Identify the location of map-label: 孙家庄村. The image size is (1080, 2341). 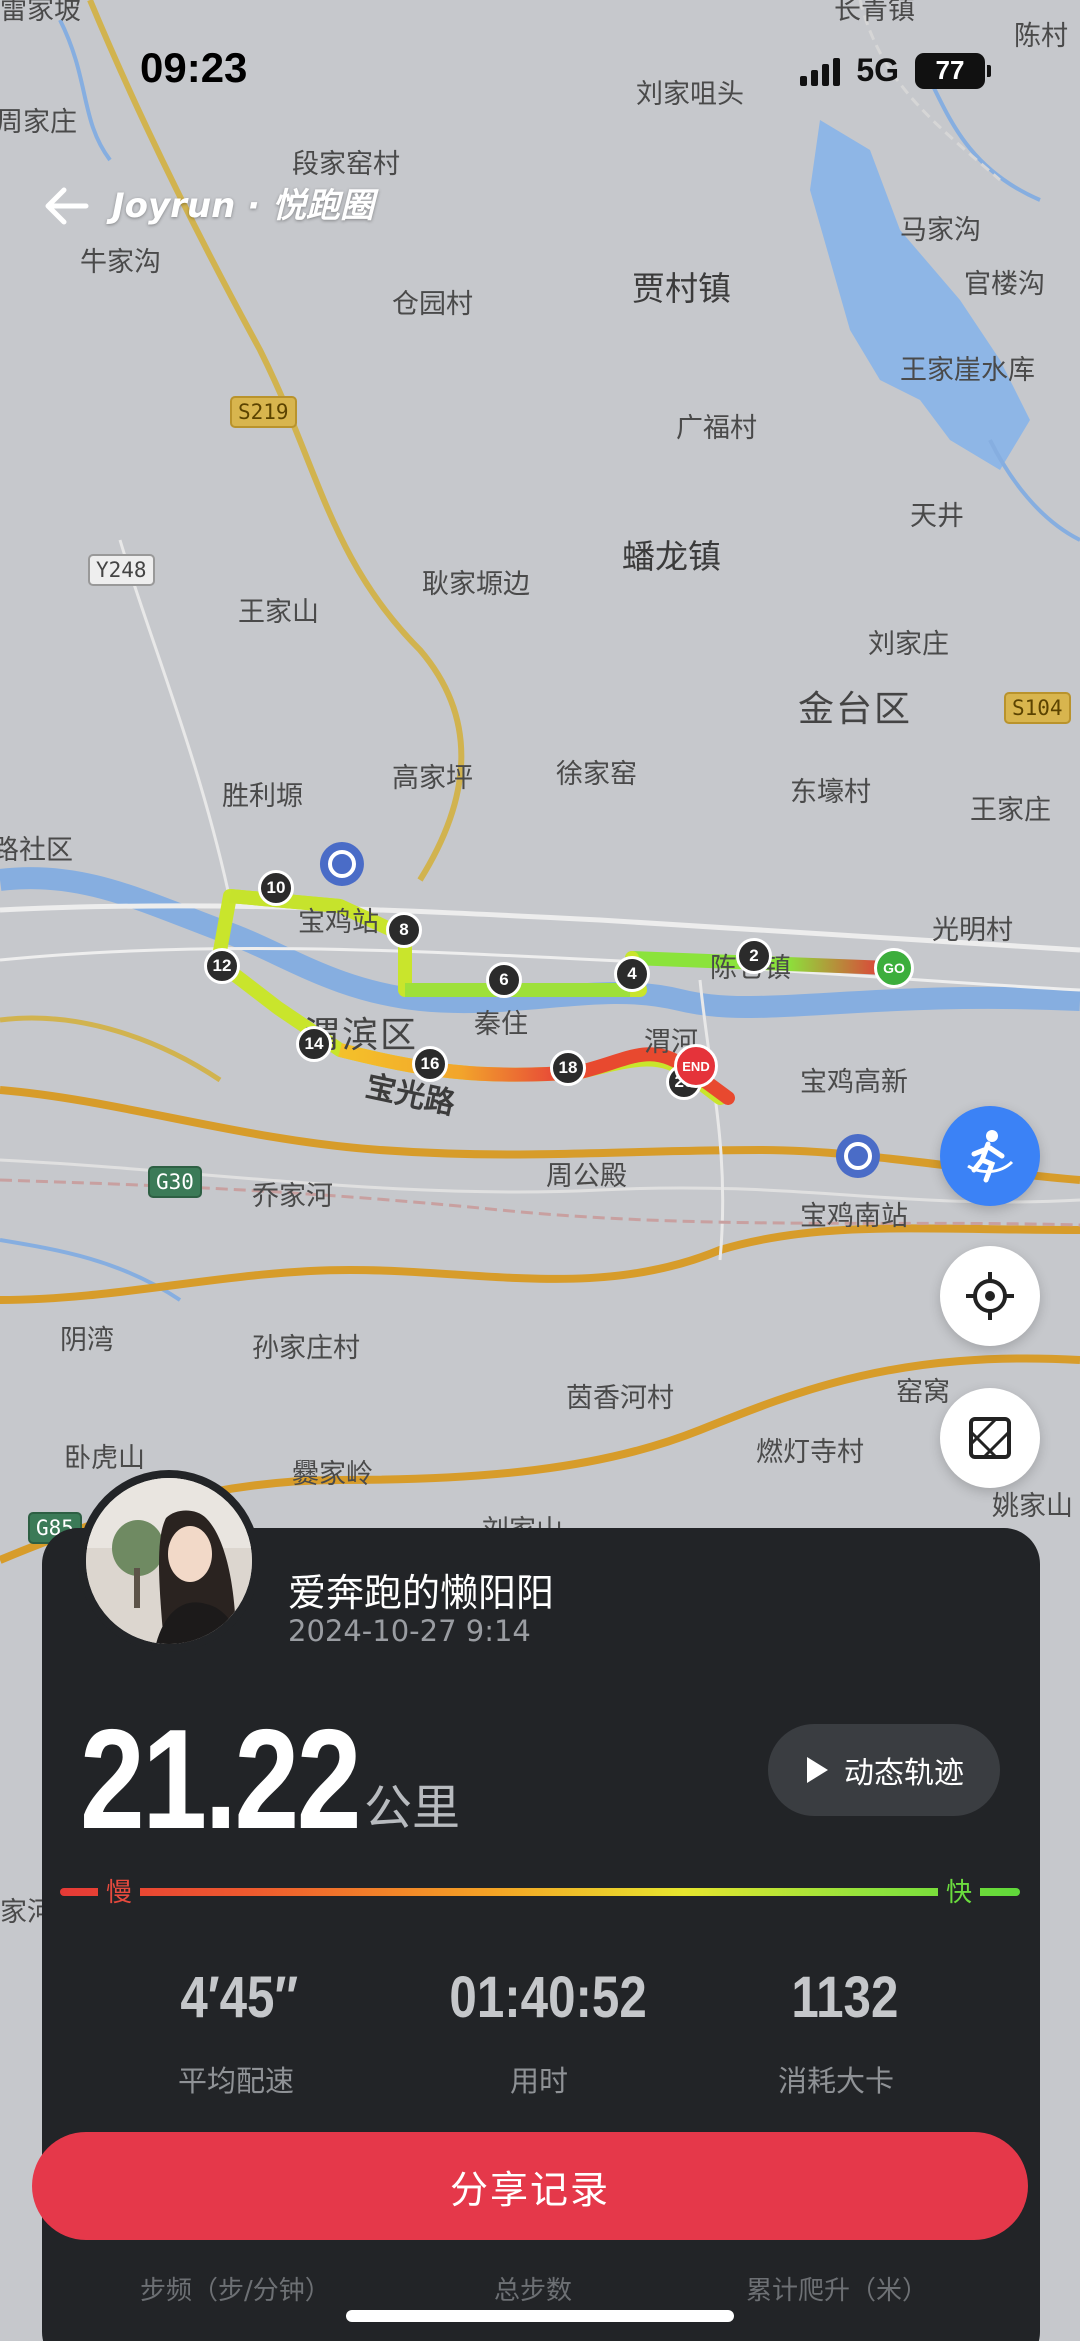
(306, 1348).